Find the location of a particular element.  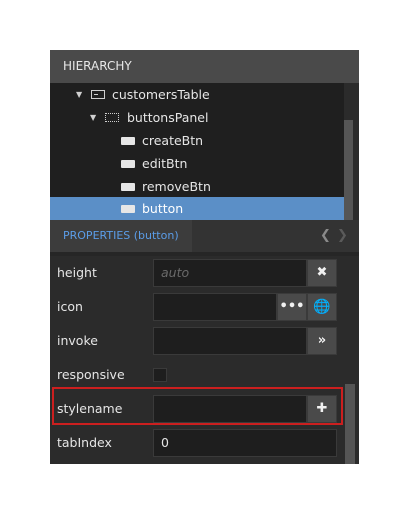

clear-icon: ✖ is located at coordinates (322, 272).